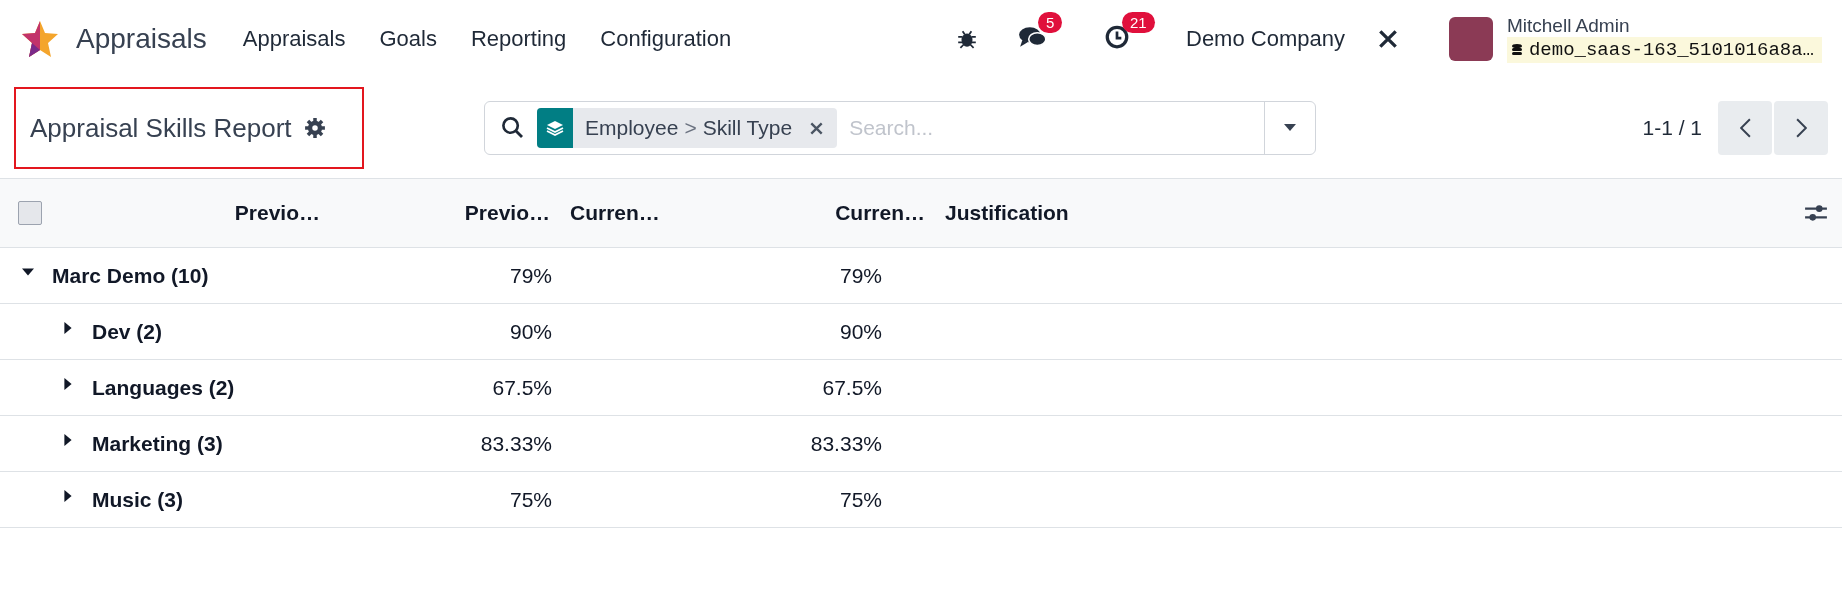  What do you see at coordinates (1265, 39) in the screenshot?
I see `company-switcher: Demo Company` at bounding box center [1265, 39].